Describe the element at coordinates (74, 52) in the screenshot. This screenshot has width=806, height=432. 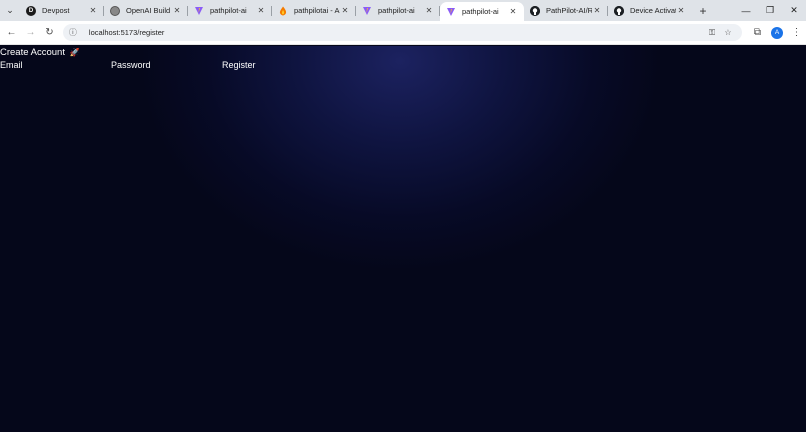
I see `rocket-icon: 🚀` at that location.